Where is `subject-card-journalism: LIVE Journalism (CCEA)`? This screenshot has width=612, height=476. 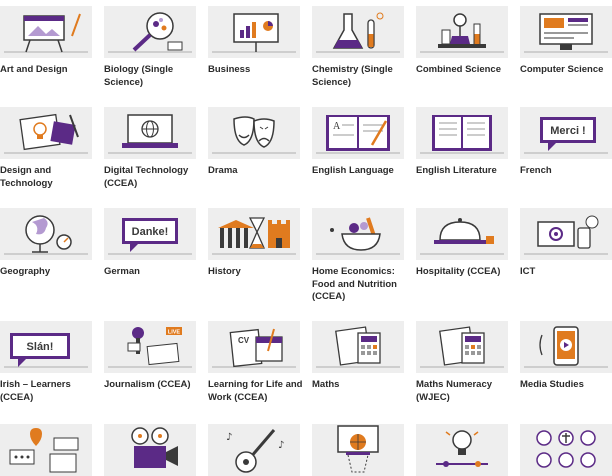
subject-card-journalism: LIVE Journalism (CCEA) is located at coordinates (153, 356).